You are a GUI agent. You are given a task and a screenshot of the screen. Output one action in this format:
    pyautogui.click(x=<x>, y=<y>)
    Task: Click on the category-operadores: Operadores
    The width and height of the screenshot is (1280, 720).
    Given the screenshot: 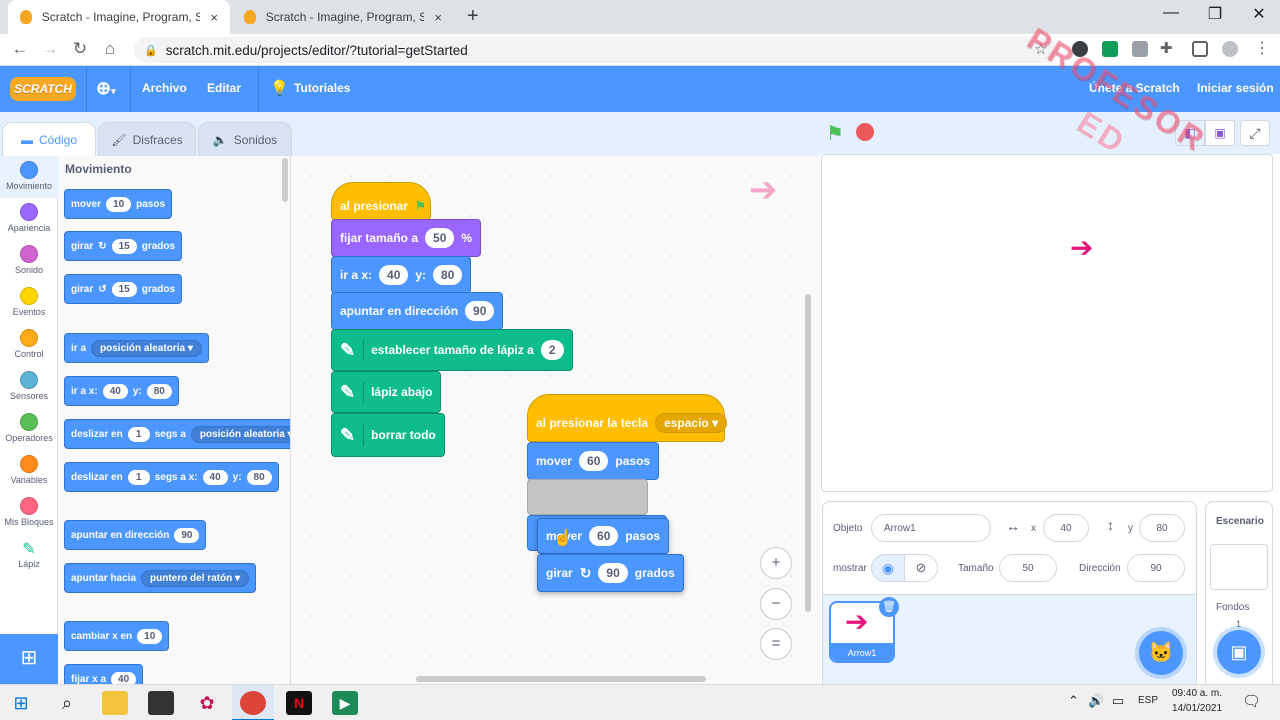 What is the action you would take?
    pyautogui.click(x=29, y=428)
    